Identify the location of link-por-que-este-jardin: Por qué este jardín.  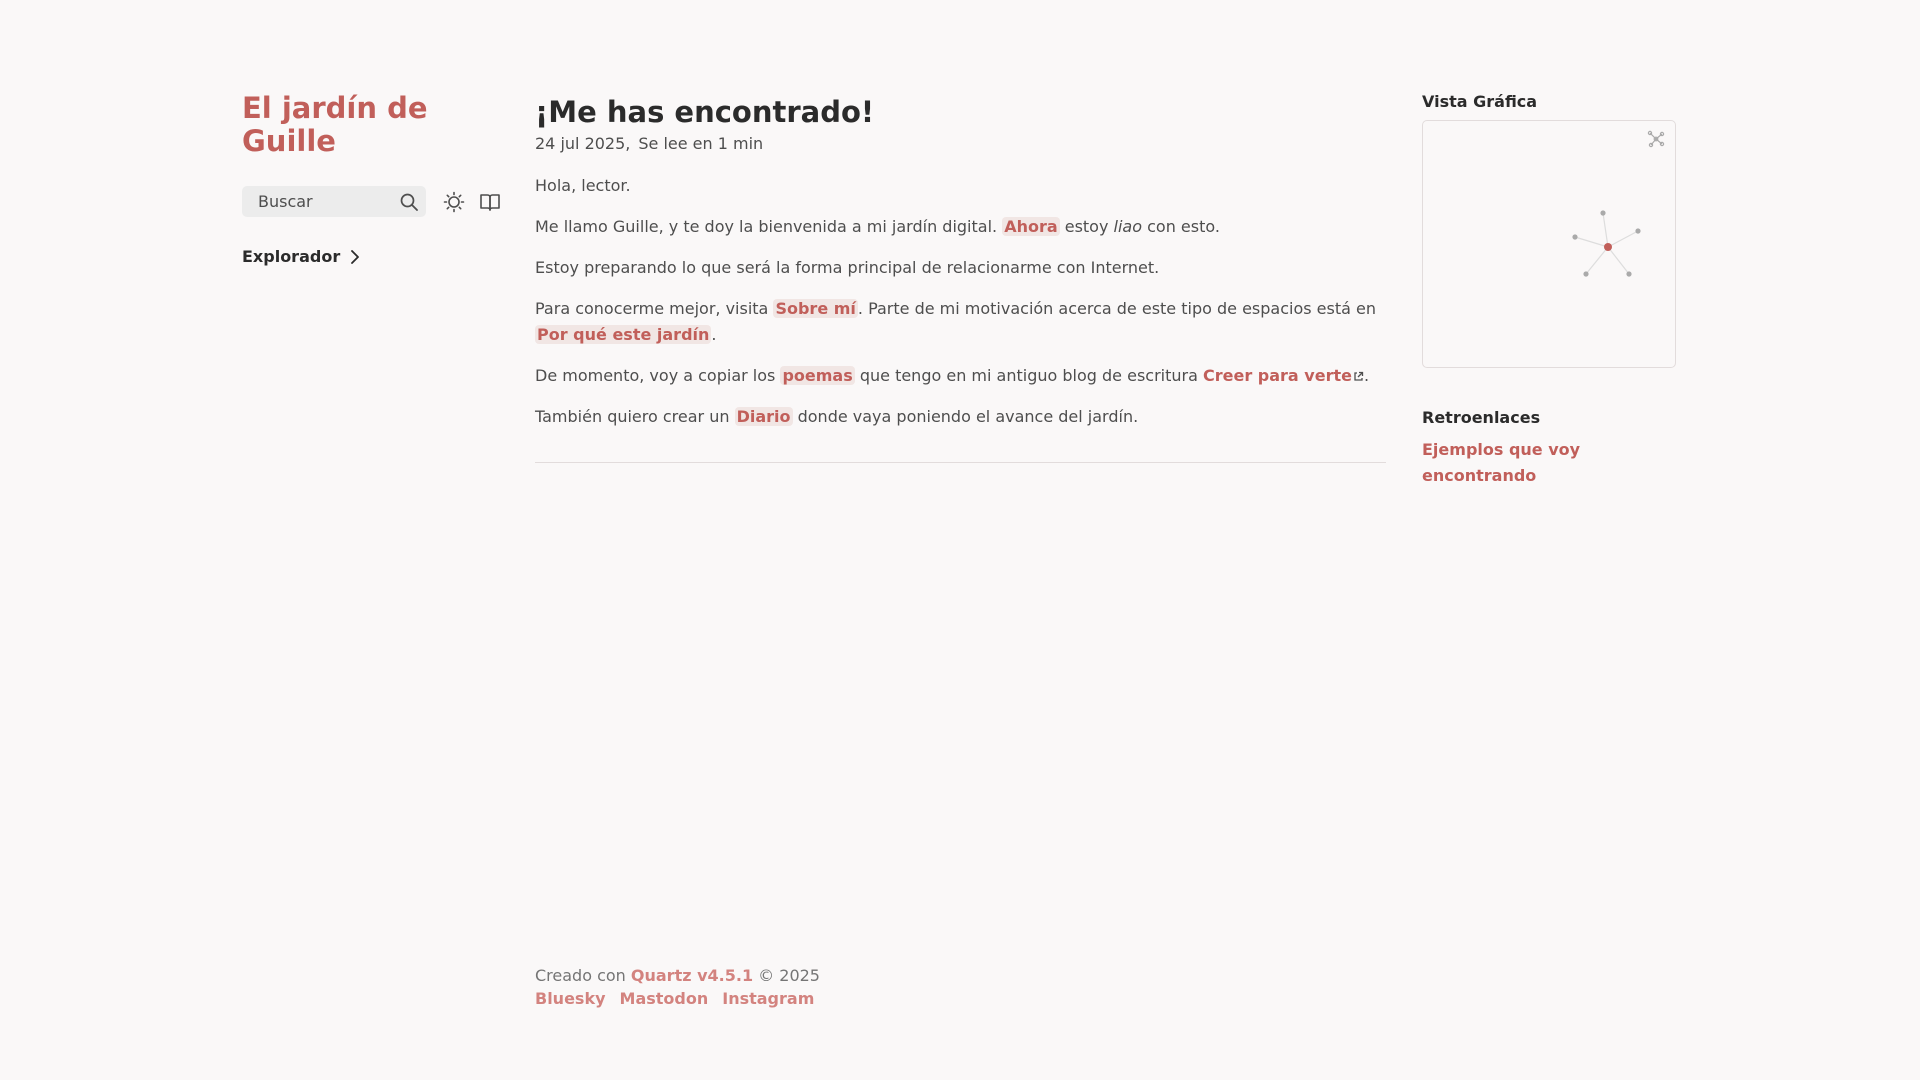
(623, 334).